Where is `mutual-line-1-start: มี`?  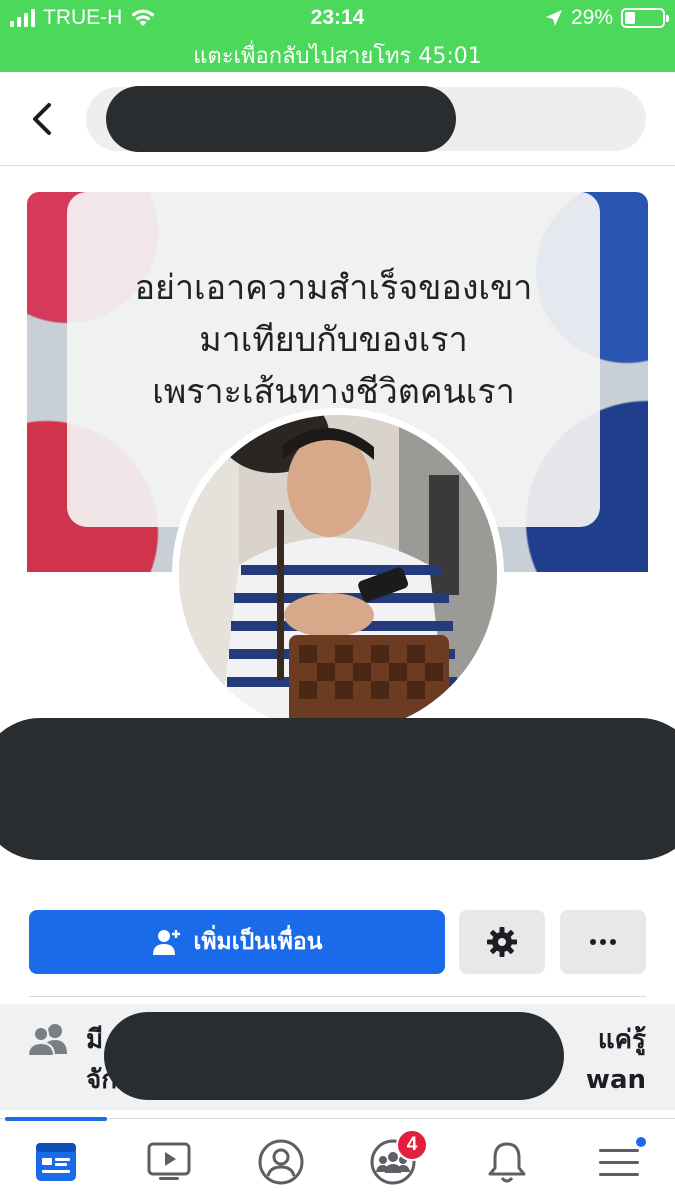 mutual-line-1-start: มี is located at coordinates (95, 1040).